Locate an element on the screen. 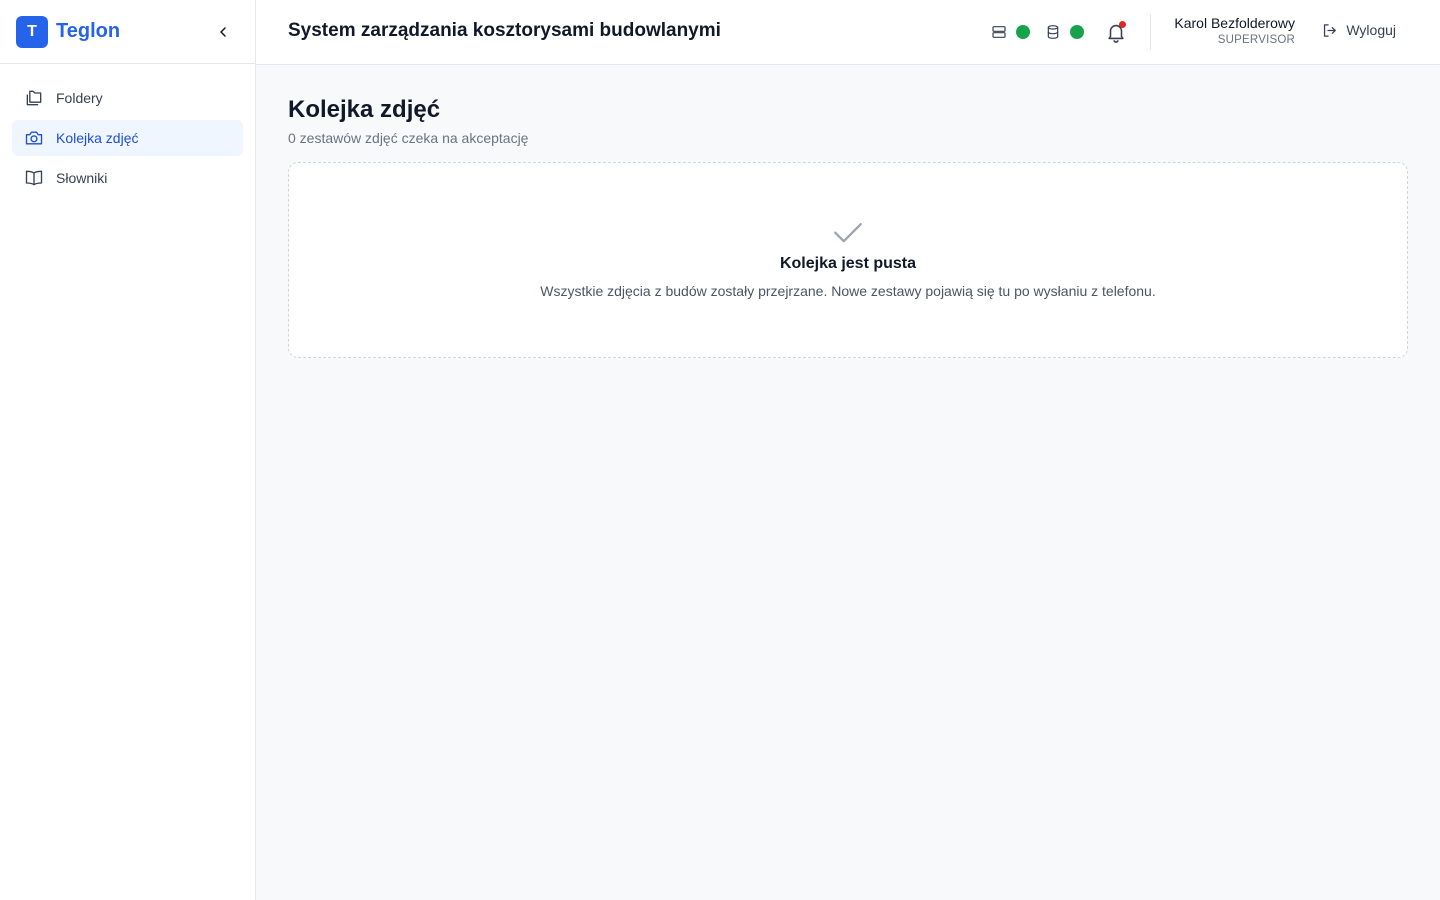 The height and width of the screenshot is (900, 1440). user-role: SUPERVISOR is located at coordinates (1256, 40).